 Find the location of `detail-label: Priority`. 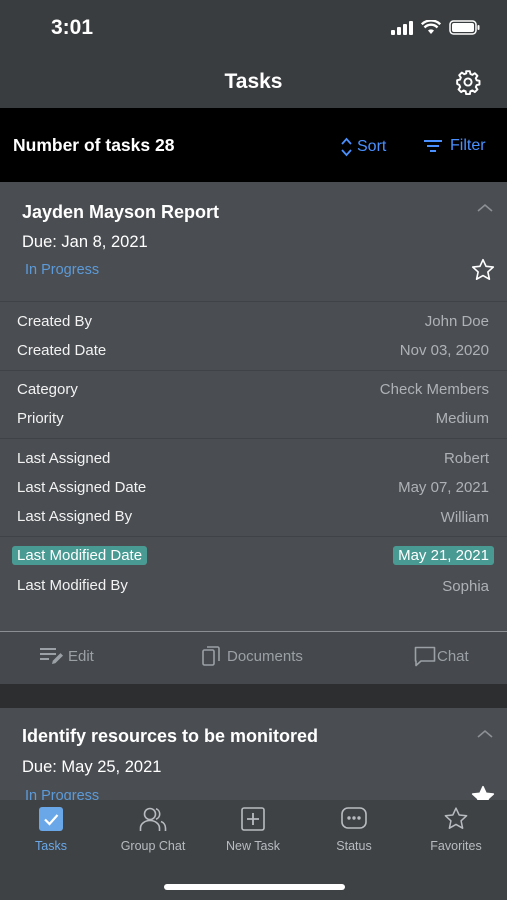

detail-label: Priority is located at coordinates (40, 418).